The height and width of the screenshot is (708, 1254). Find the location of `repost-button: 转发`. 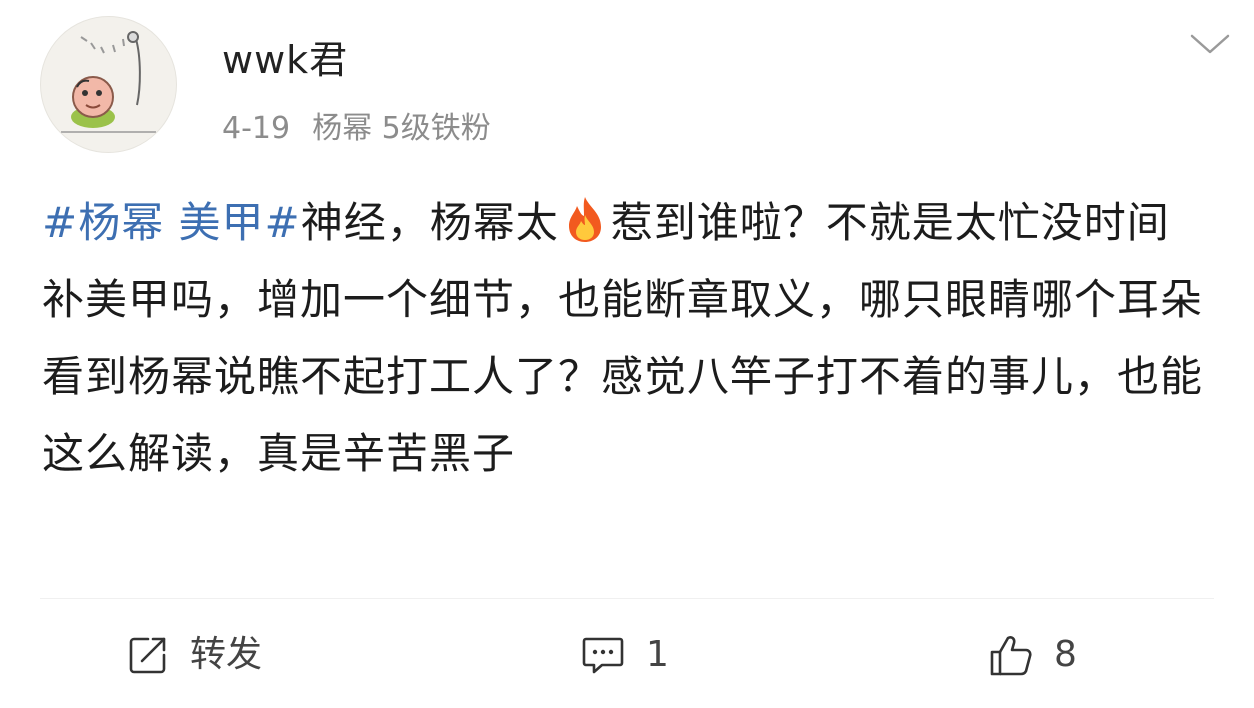

repost-button: 转发 is located at coordinates (194, 655).